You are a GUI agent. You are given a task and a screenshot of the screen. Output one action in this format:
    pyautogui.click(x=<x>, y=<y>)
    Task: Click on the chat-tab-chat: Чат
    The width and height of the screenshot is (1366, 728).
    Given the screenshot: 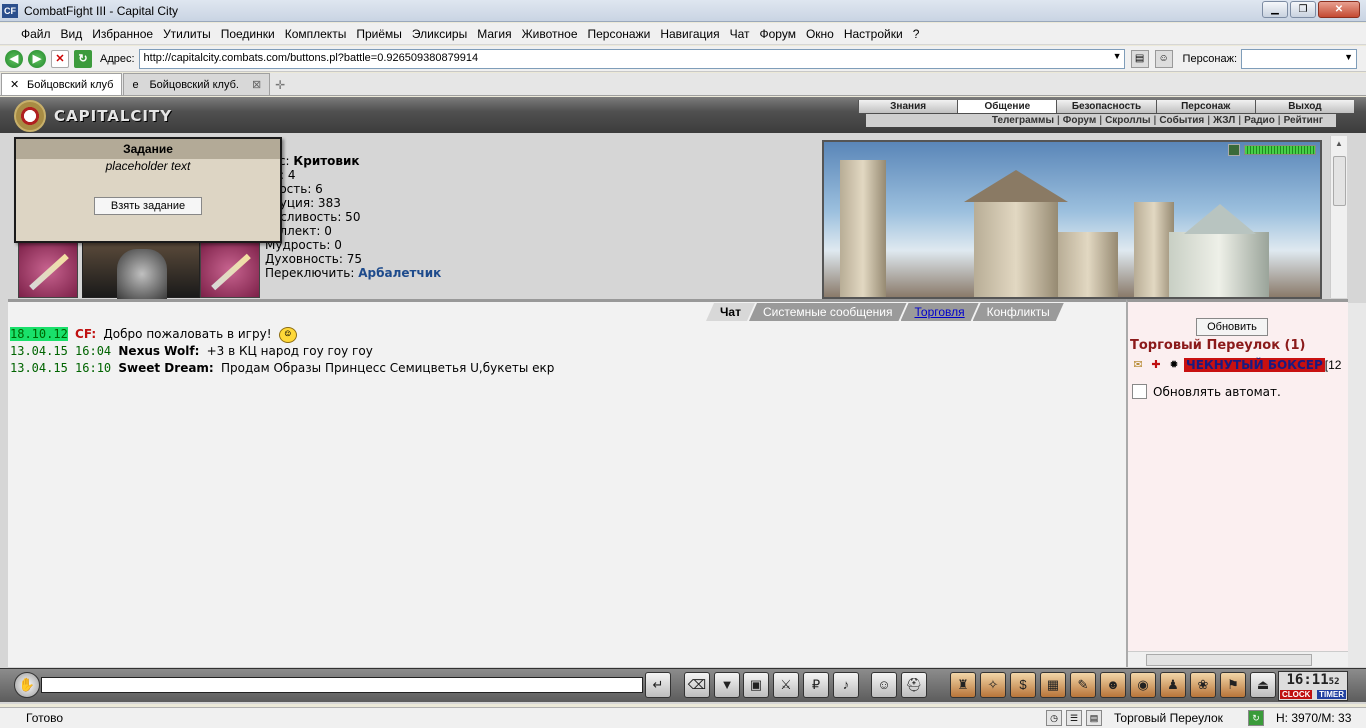 What is the action you would take?
    pyautogui.click(x=730, y=312)
    